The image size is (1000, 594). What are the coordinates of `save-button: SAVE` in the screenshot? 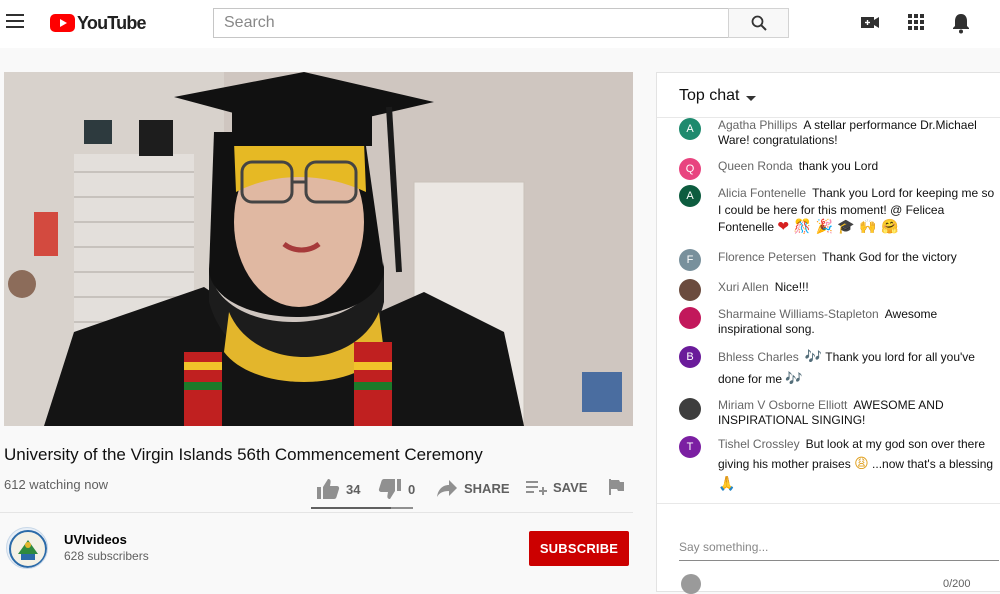 It's located at (556, 487).